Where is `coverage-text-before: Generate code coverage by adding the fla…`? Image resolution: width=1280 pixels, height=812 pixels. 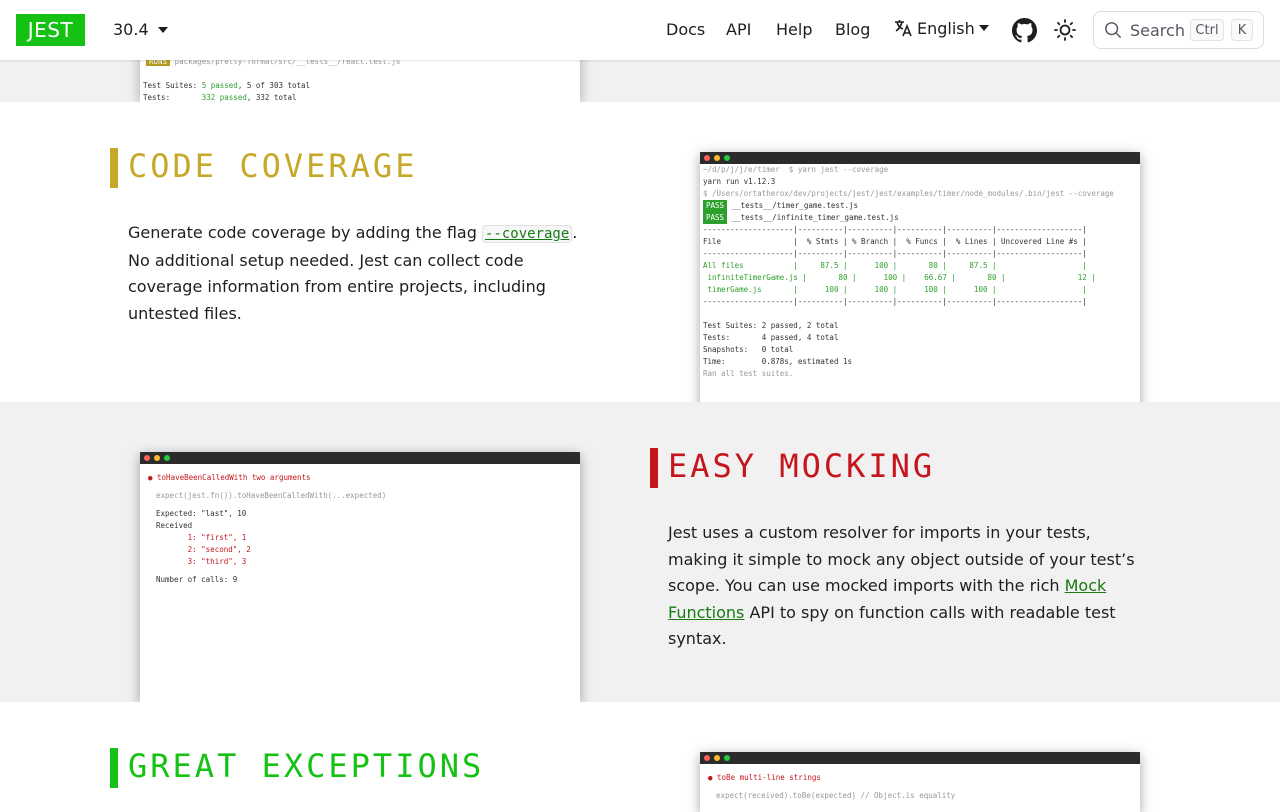
coverage-text-before: Generate code coverage by adding the fla… is located at coordinates (302, 232).